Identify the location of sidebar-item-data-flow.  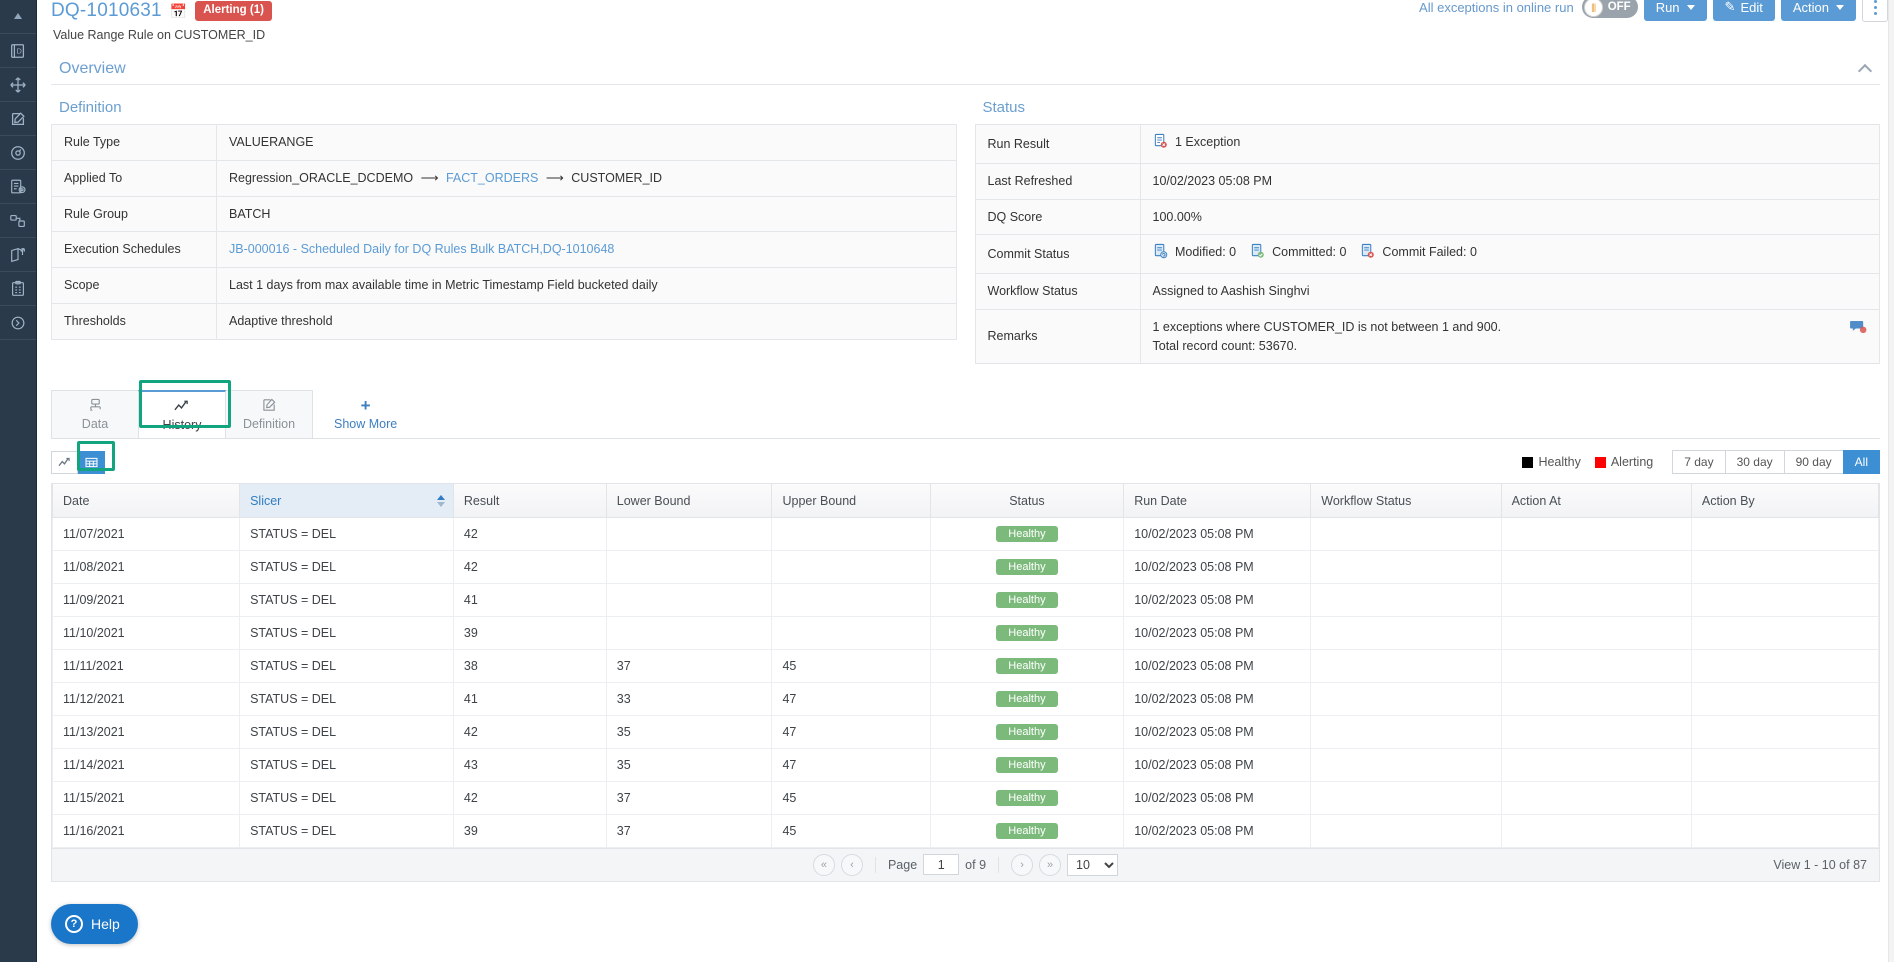
(18, 221).